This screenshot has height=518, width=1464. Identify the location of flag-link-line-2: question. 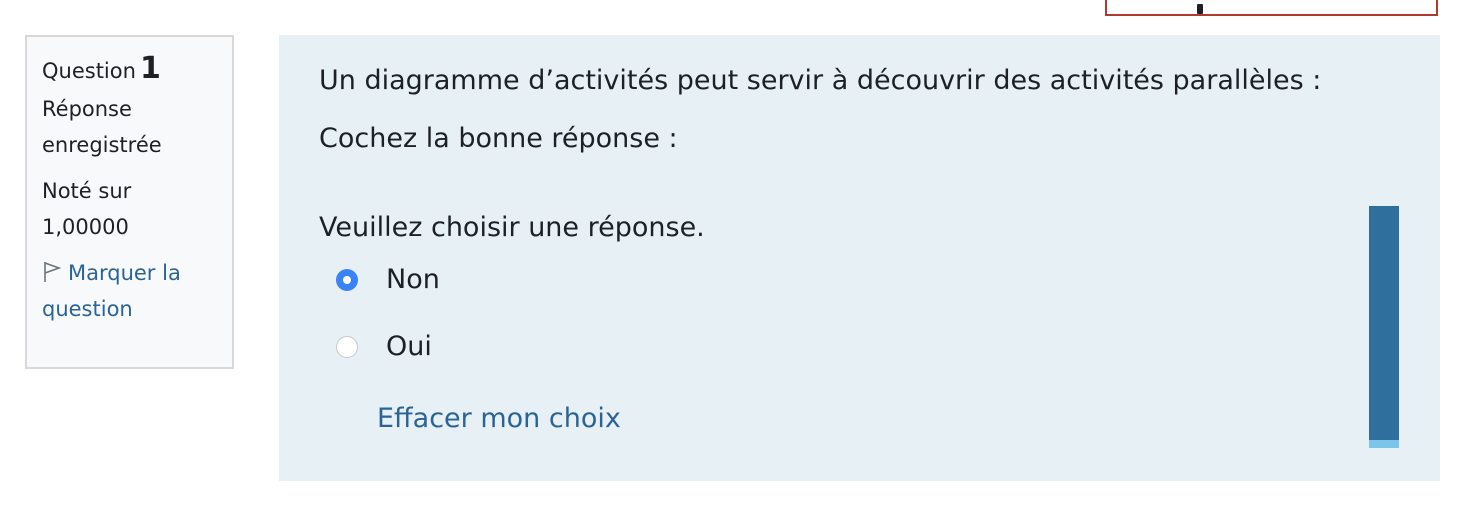
(87, 309).